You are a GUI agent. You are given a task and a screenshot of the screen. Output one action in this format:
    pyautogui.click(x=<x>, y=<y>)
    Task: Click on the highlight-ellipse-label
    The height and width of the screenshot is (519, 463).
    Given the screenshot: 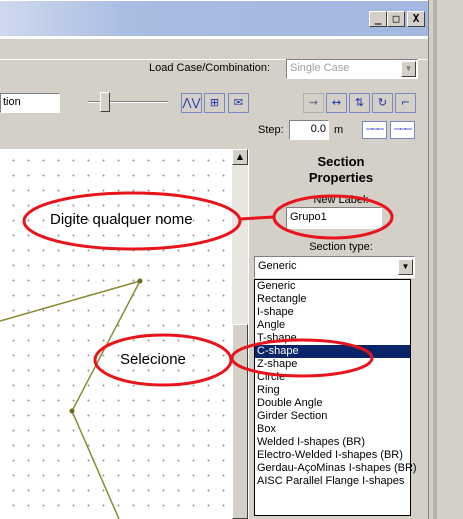 What is the action you would take?
    pyautogui.click(x=333, y=217)
    